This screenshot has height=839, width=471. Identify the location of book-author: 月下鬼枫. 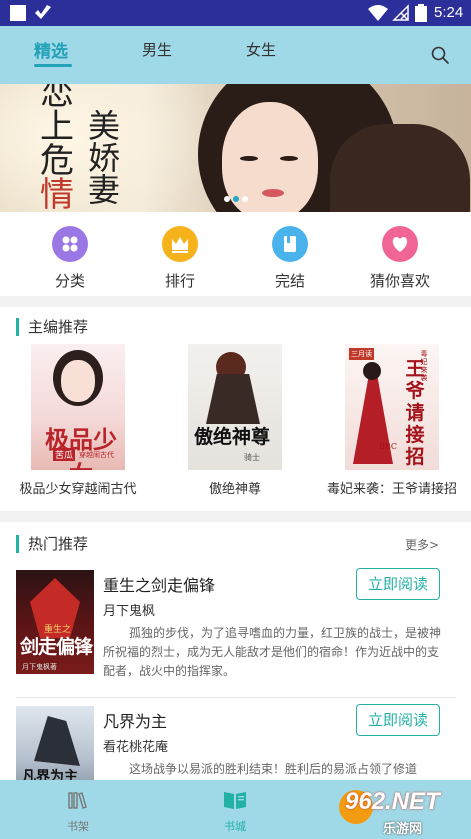
(129, 611).